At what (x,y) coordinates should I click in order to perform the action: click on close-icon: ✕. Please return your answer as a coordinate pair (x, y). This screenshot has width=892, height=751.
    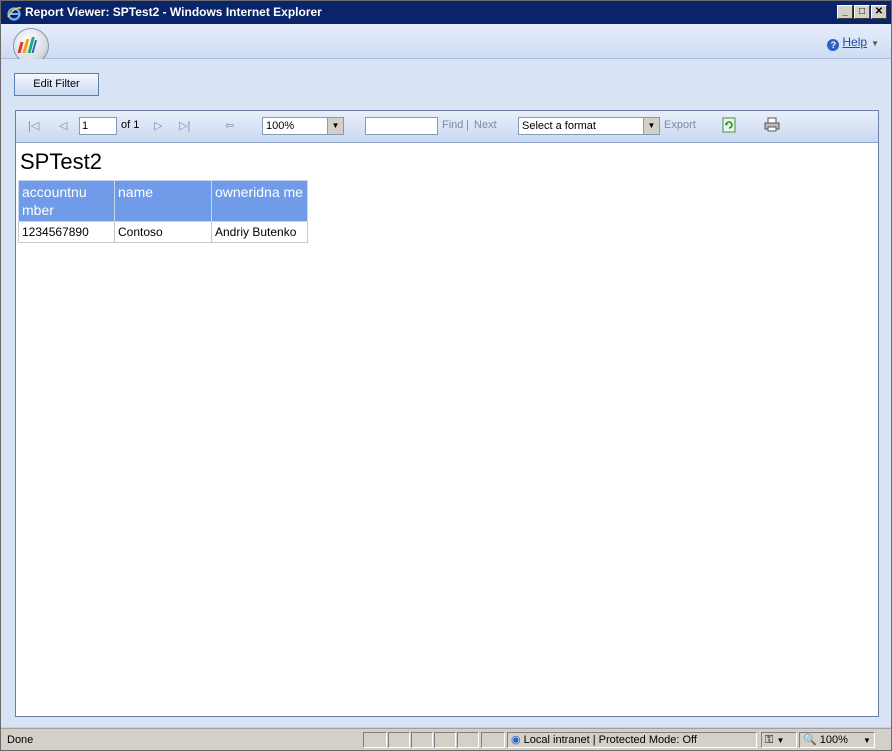
    Looking at the image, I should click on (879, 11).